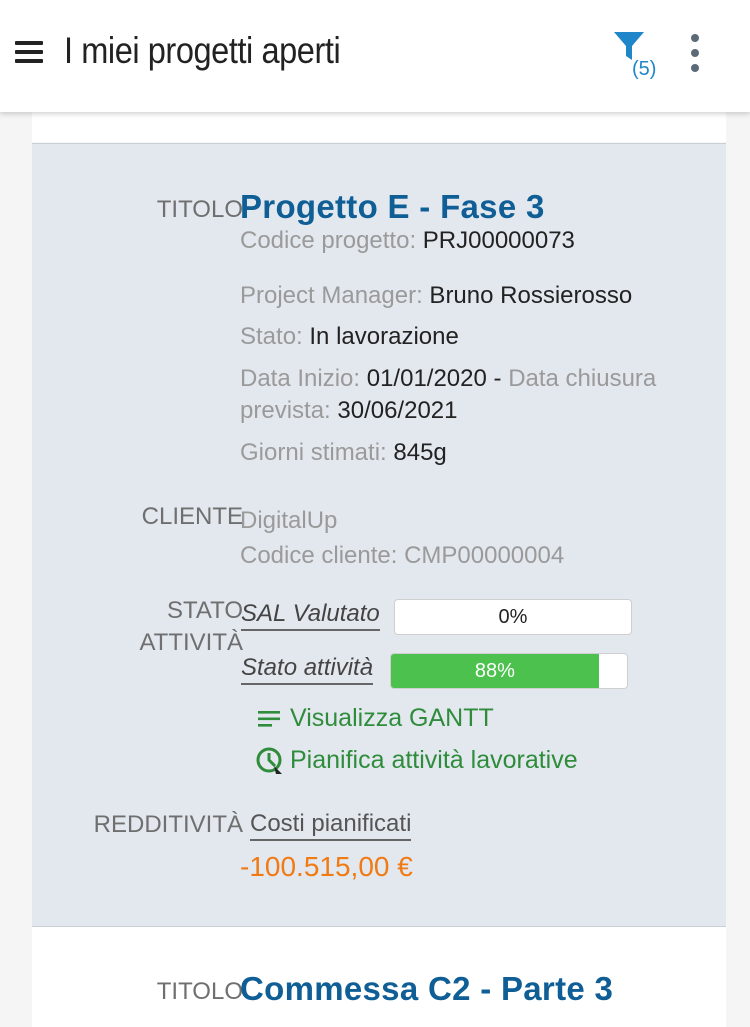 The width and height of the screenshot is (750, 1027). What do you see at coordinates (494, 671) in the screenshot?
I see `activity-progress-text: 88%` at bounding box center [494, 671].